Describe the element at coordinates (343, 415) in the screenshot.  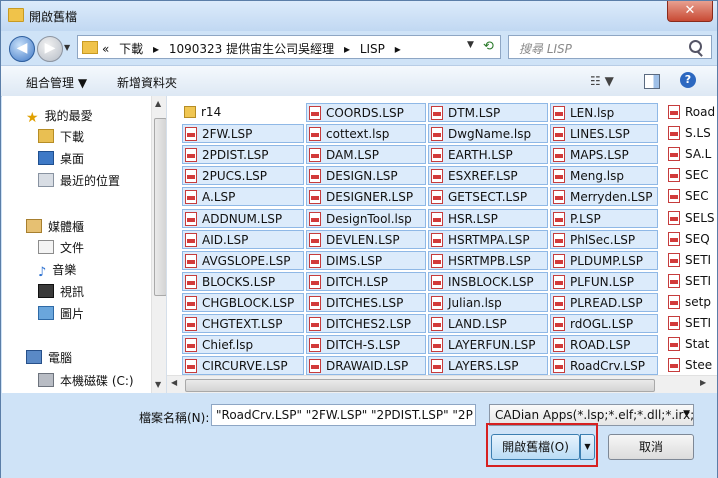
I see `filename-input: "RoadCrv.LSP" "2FW.LSP" "2PDIST.LSP" "2P` at that location.